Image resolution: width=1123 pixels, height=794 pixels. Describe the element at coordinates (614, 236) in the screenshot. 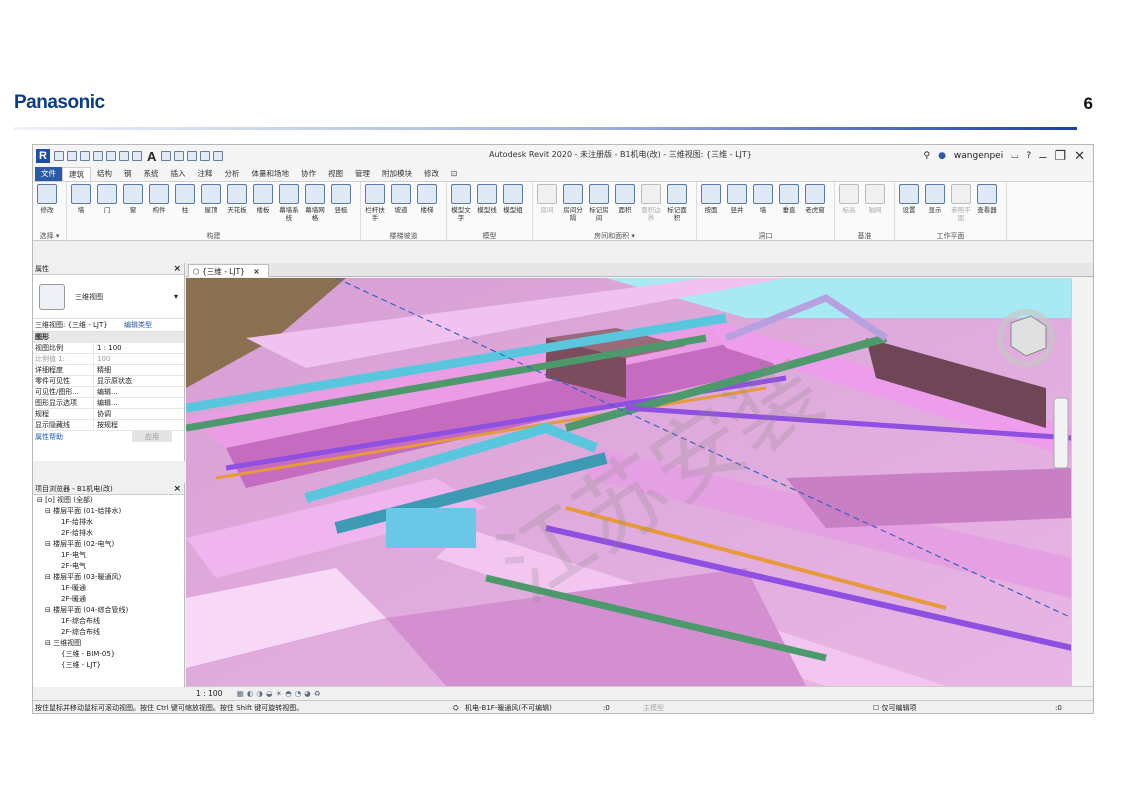

I see `ribbon-group-label: 房间和面积 ▾` at that location.